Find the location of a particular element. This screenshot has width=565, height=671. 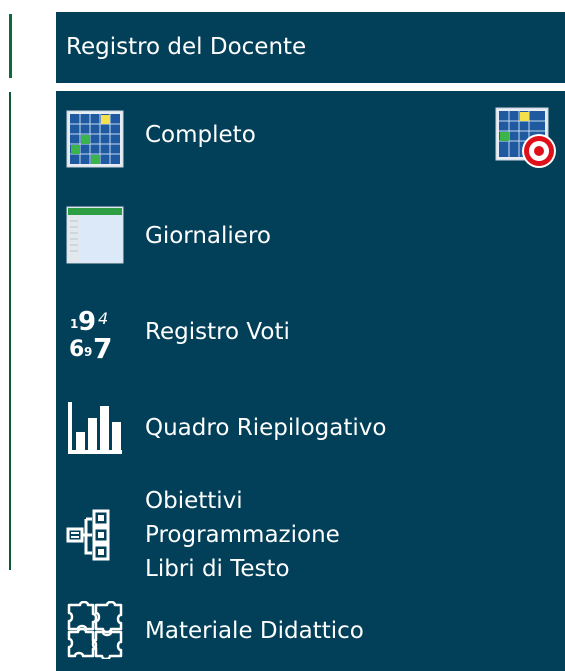

menu-item-label: Materiale Didattico is located at coordinates (254, 631).